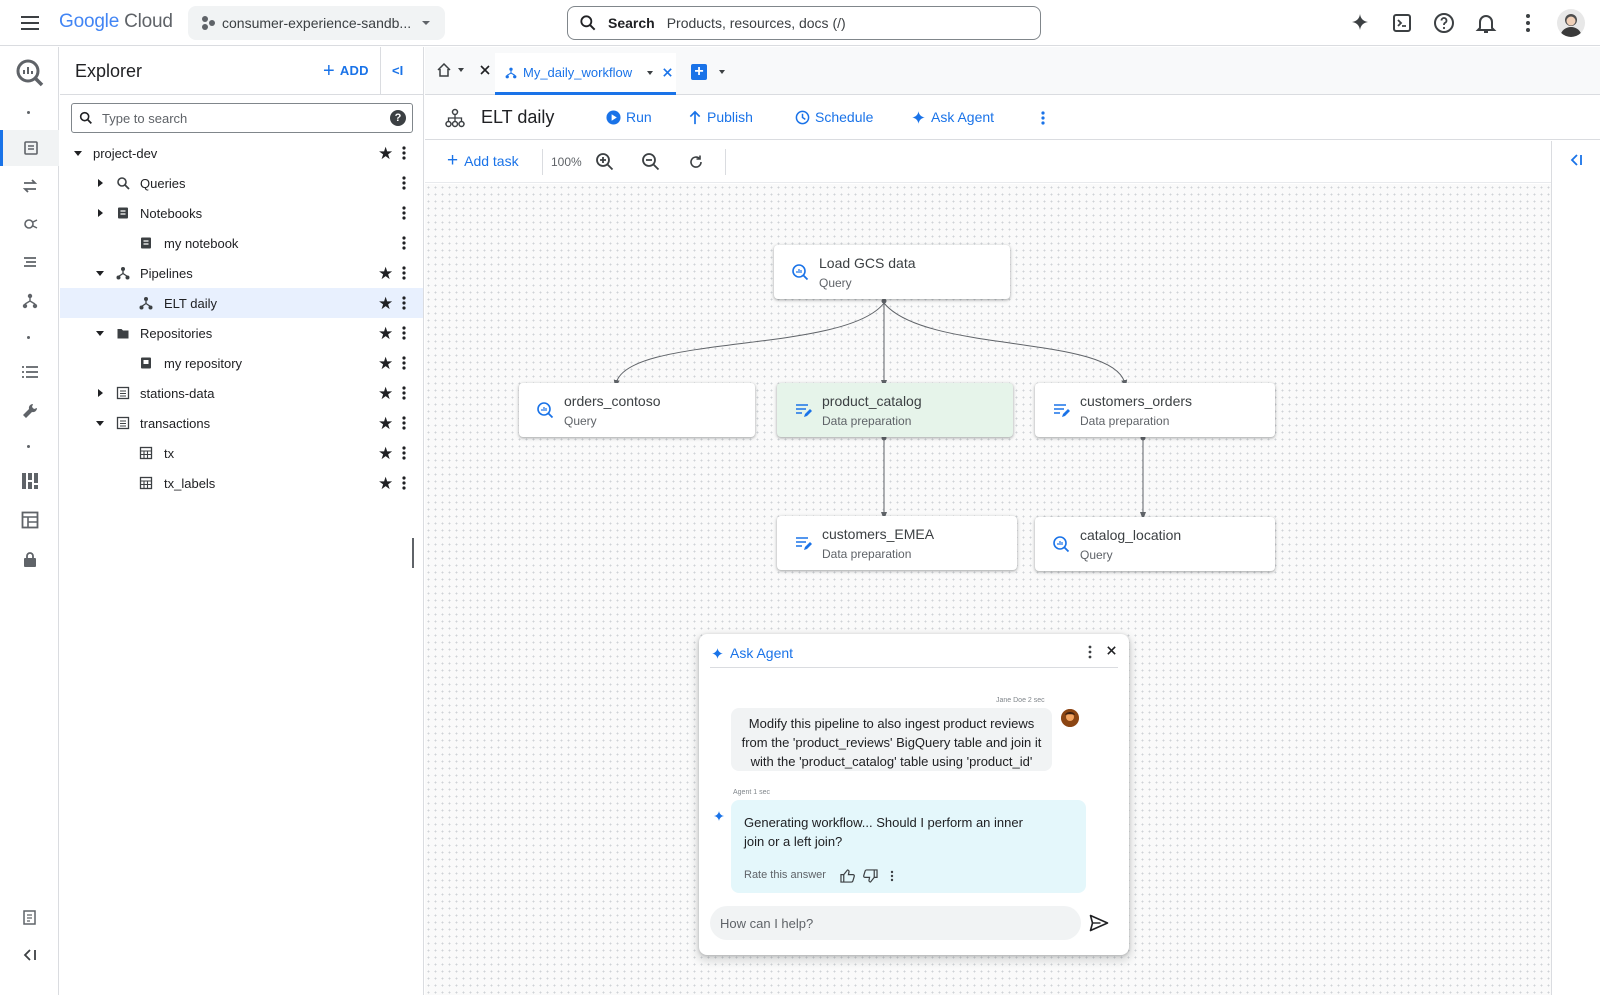 This screenshot has height=995, width=1600. I want to click on rail-collapse-icon, so click(29, 955).